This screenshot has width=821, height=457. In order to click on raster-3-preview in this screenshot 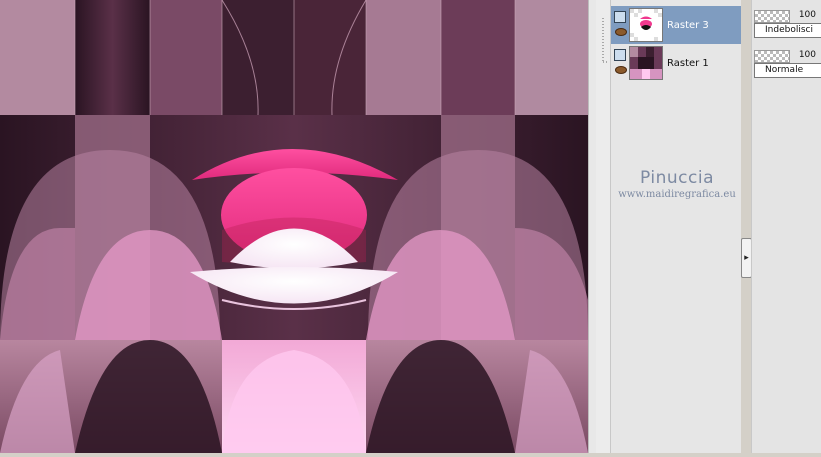, I will do `click(646, 25)`.